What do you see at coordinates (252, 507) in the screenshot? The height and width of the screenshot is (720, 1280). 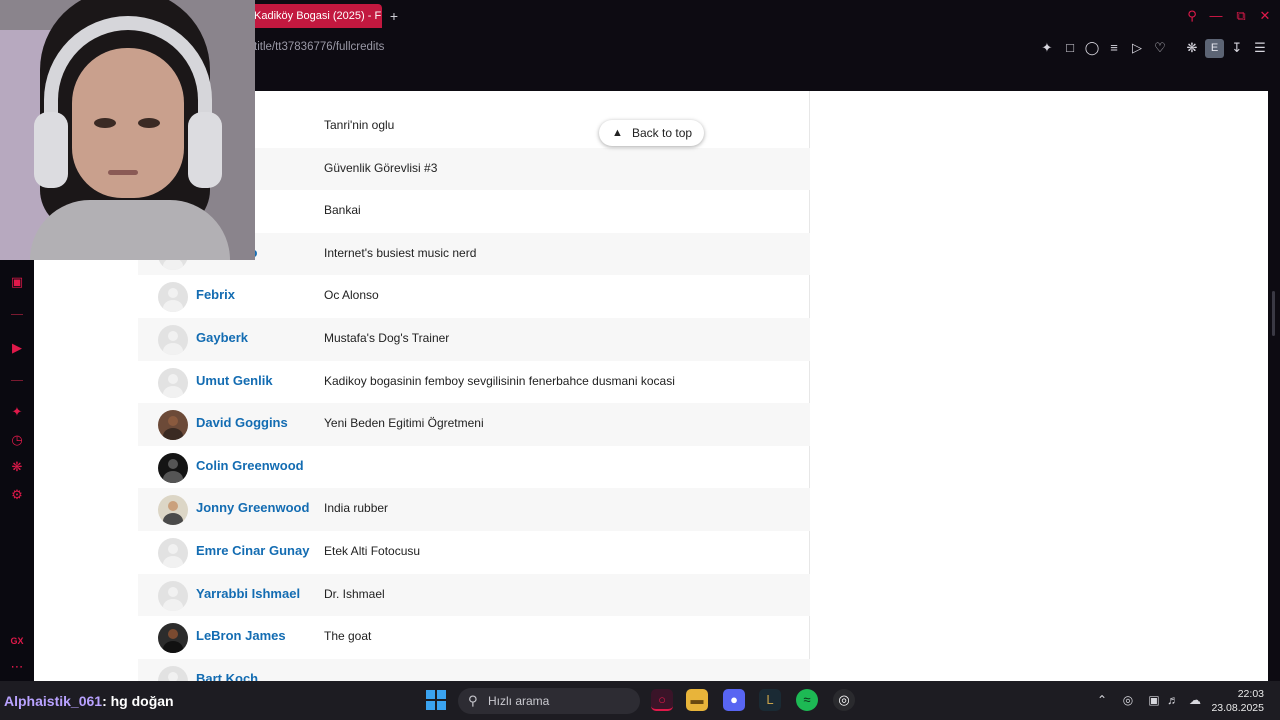 I see `cast-name-link: Jonny Greenwood` at bounding box center [252, 507].